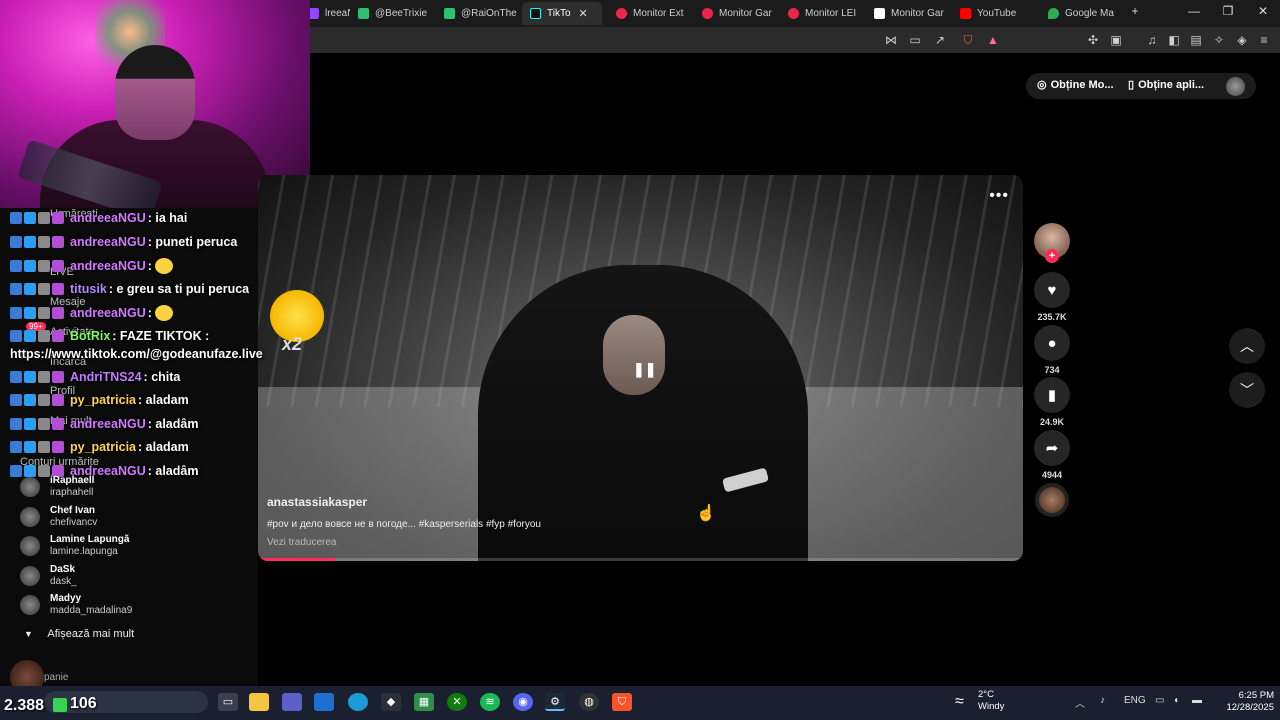  I want to click on leo-ai-icon: ✧, so click(1219, 40).